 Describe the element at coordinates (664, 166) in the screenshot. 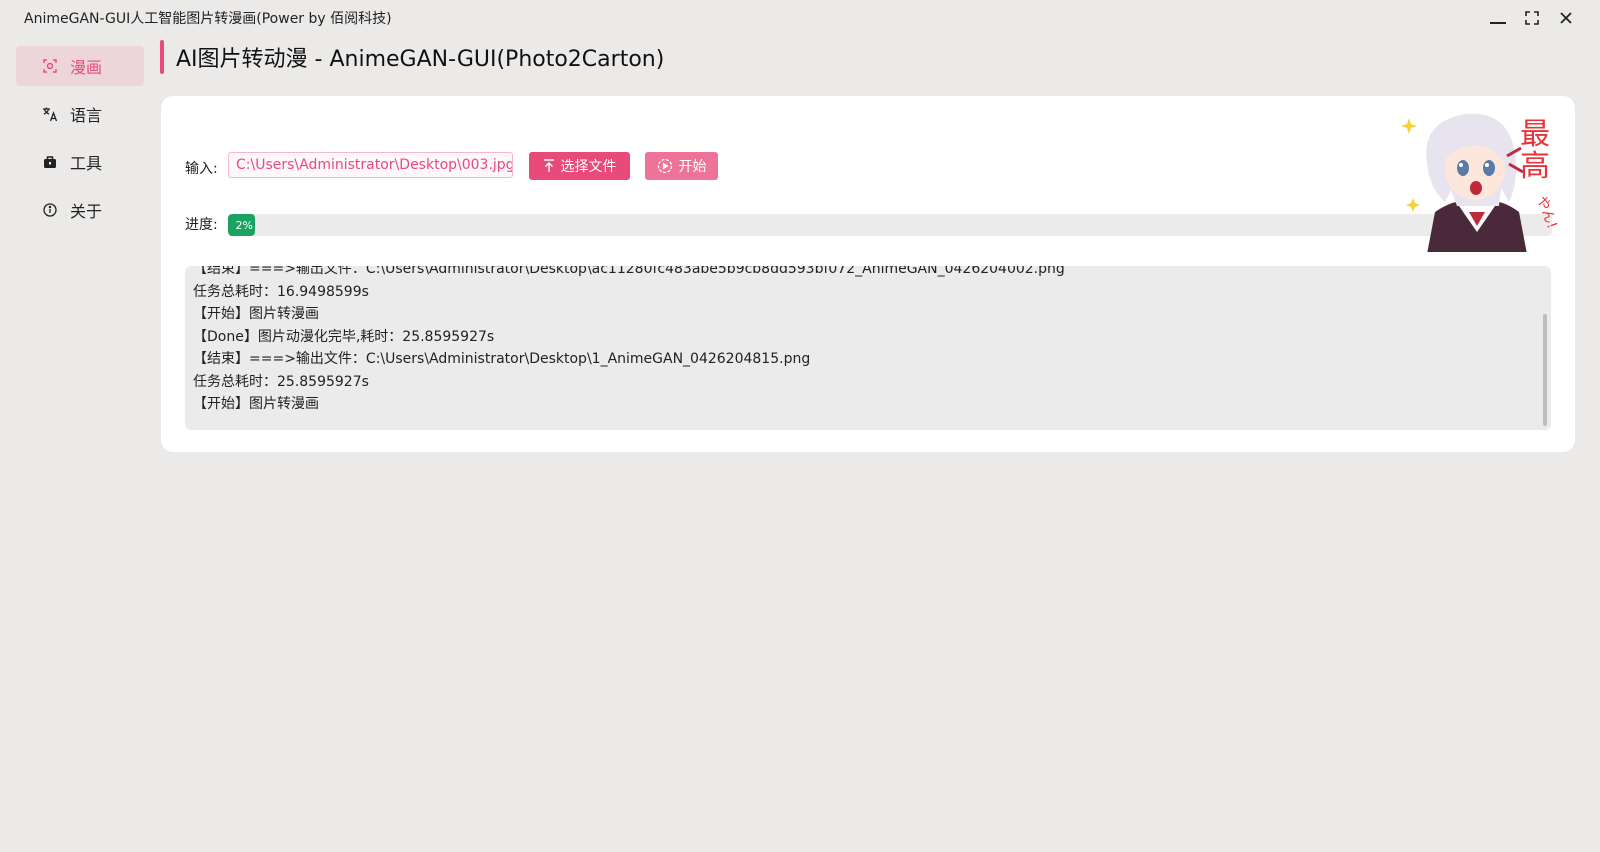

I see `play-circle-icon` at that location.